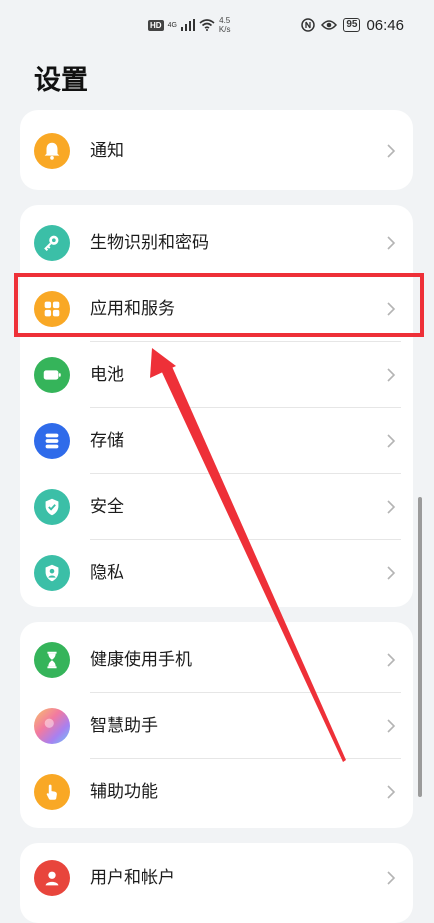 The height and width of the screenshot is (923, 434). What do you see at coordinates (52, 151) in the screenshot?
I see `bell-icon` at bounding box center [52, 151].